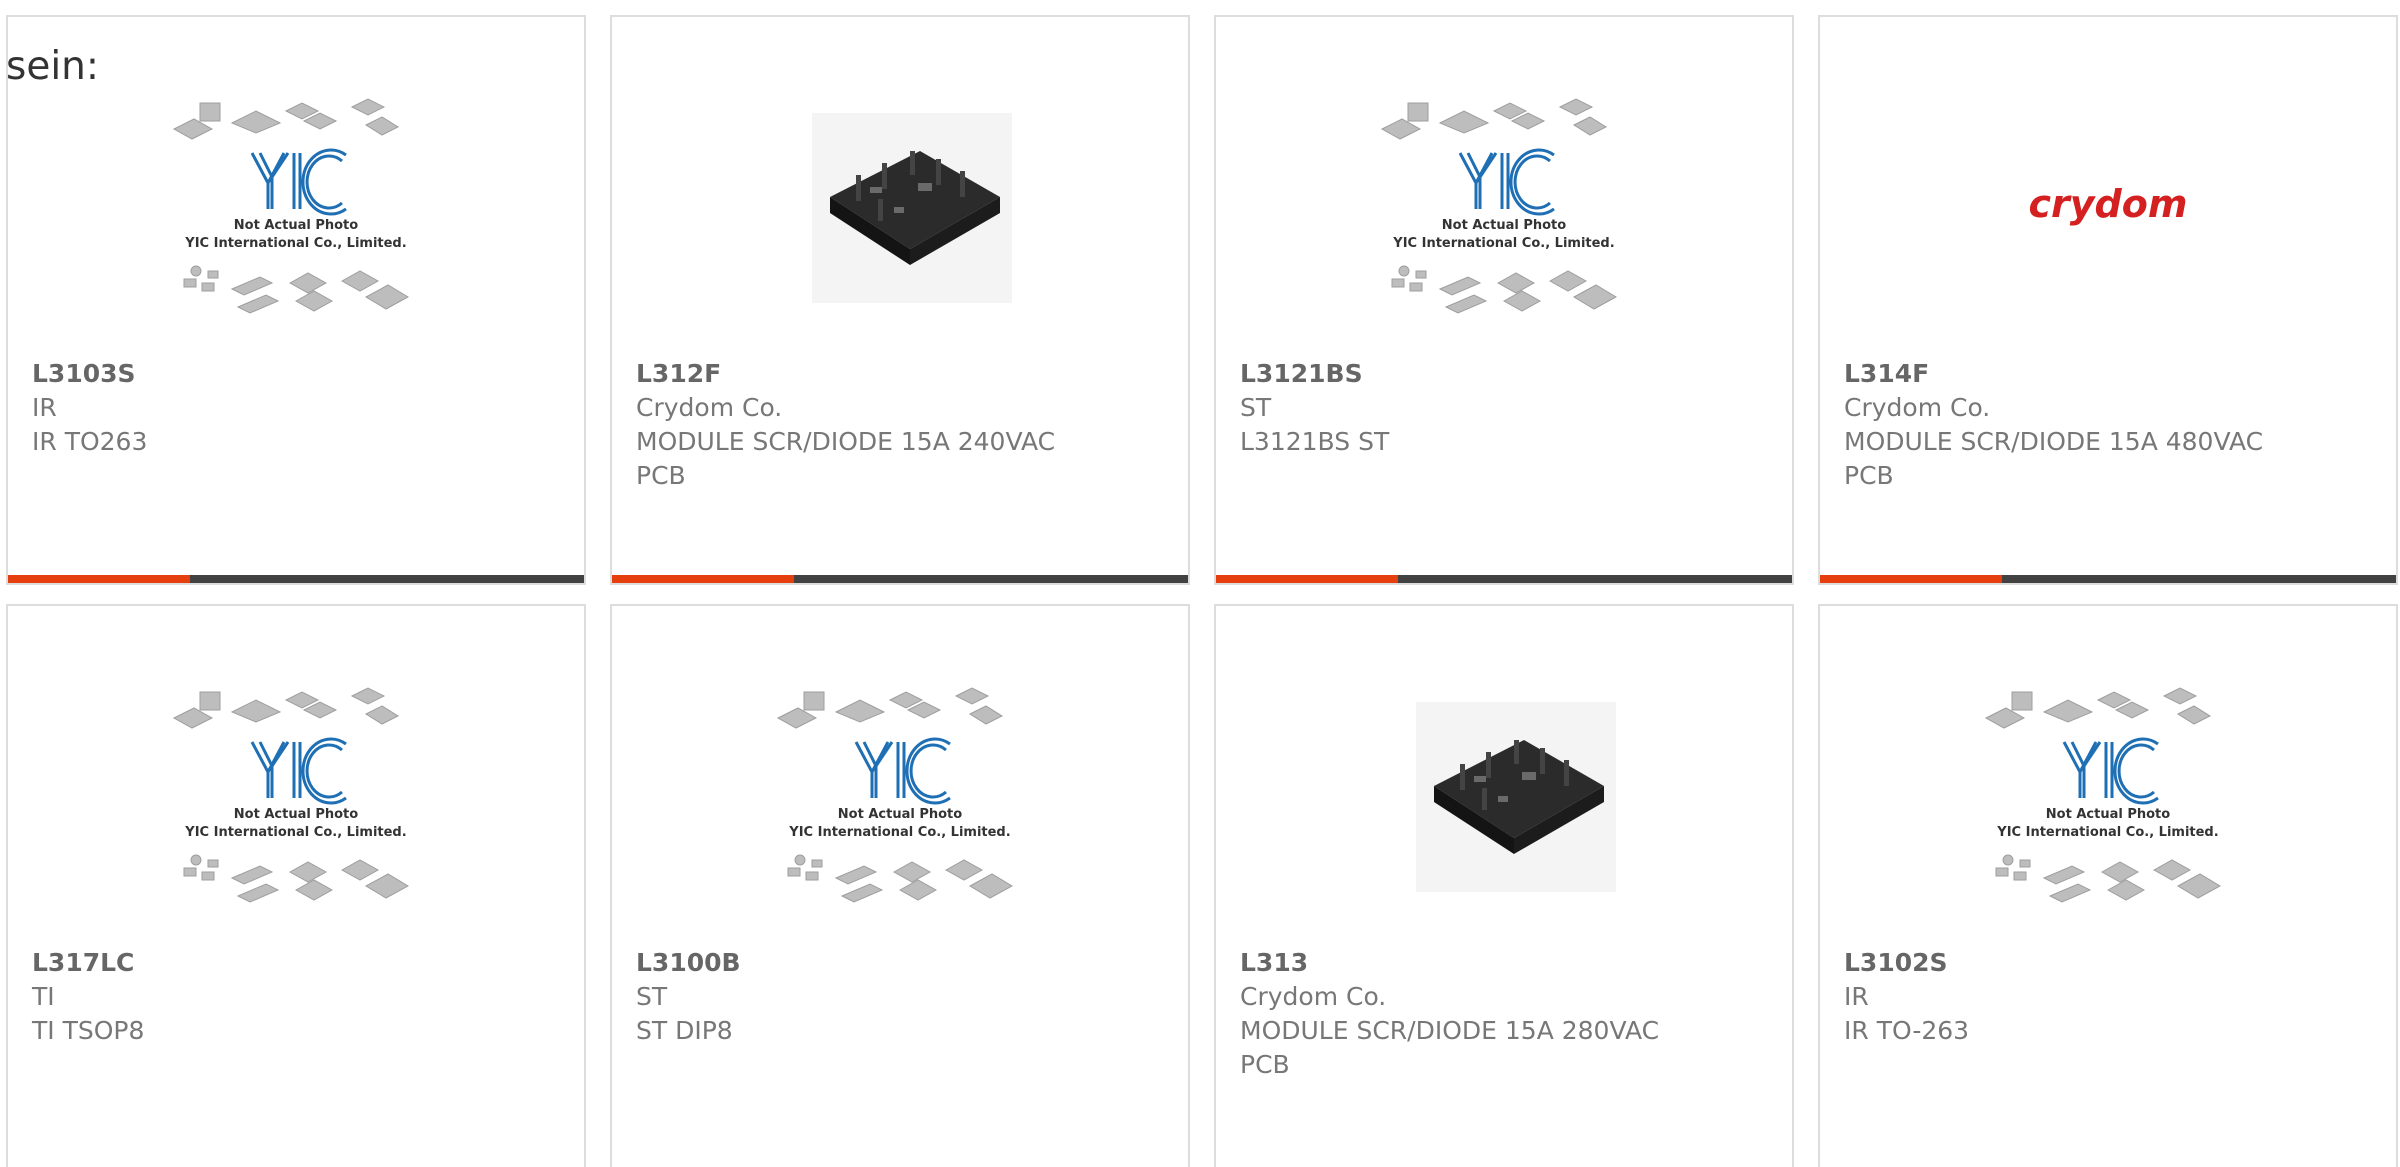 The image size is (2400, 1167). What do you see at coordinates (902, 997) in the screenshot?
I see `product-info: L3100B ST ST DIP8` at bounding box center [902, 997].